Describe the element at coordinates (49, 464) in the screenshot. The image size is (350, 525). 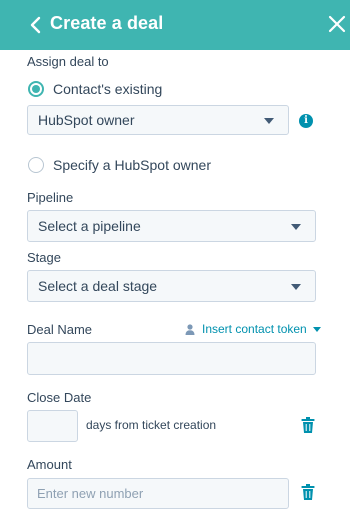
I see `amount-label: Amount` at that location.